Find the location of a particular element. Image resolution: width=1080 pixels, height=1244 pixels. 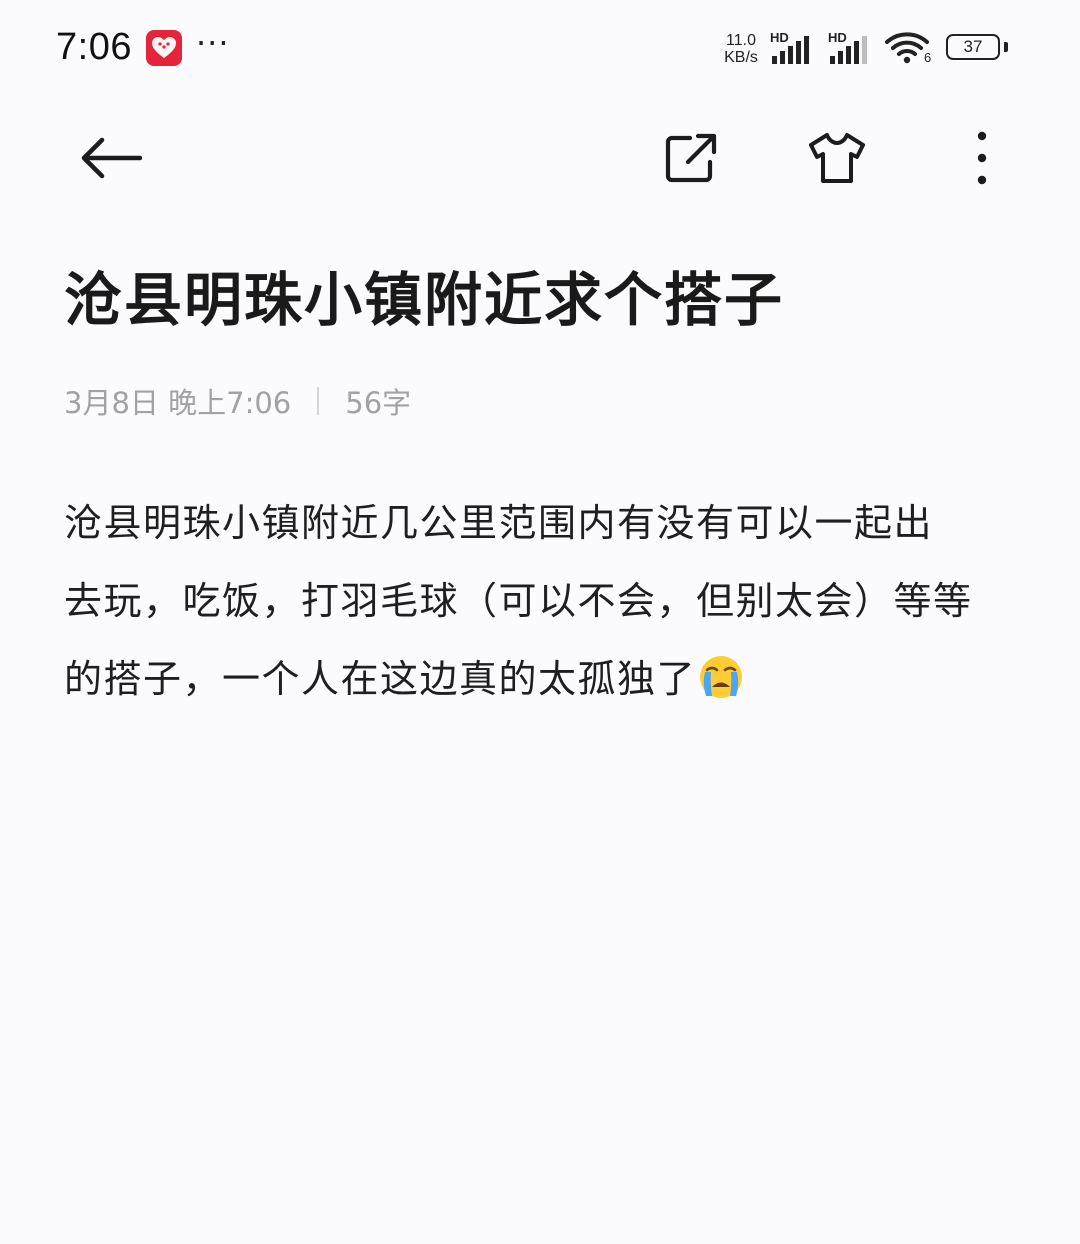

more-notifications-indicator: ··· is located at coordinates (213, 43).